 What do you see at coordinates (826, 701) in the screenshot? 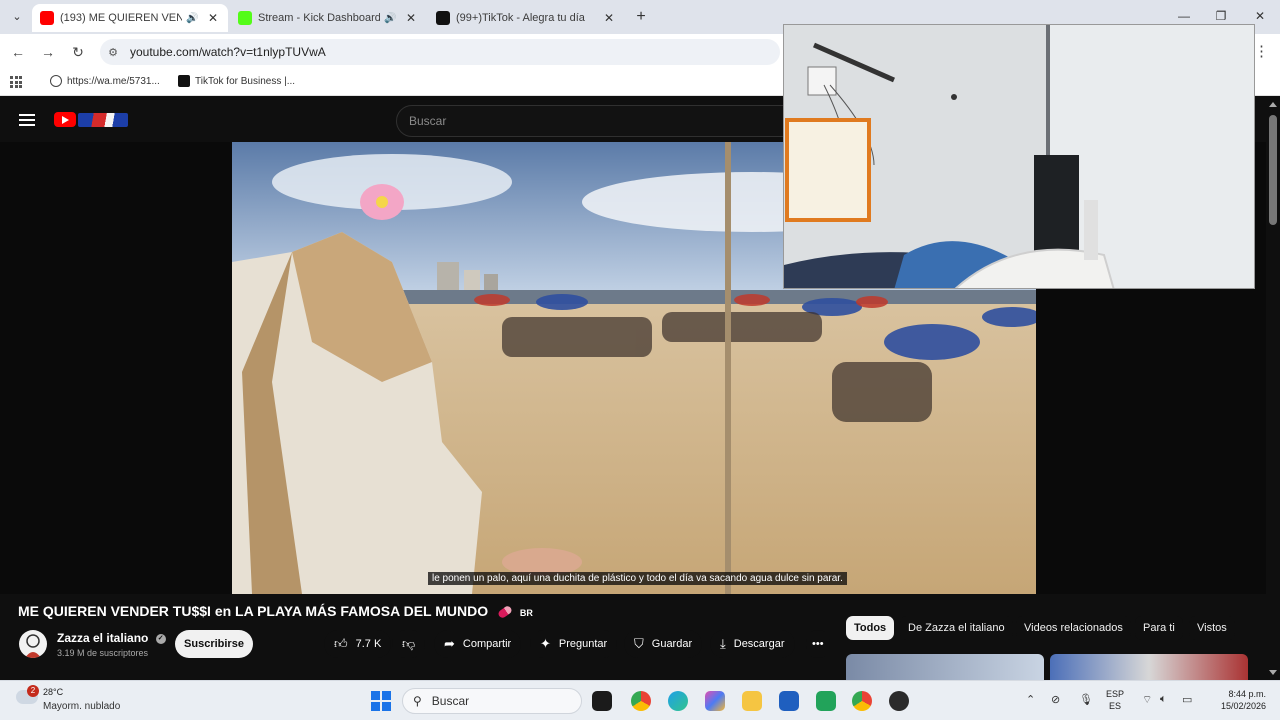
I see `spreadsheet-app-icon` at bounding box center [826, 701].